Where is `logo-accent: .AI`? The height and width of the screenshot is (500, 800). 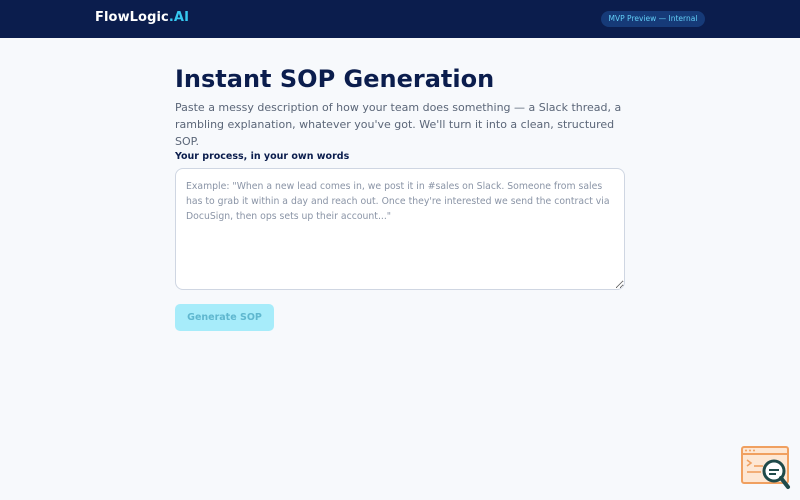 logo-accent: .AI is located at coordinates (179, 17).